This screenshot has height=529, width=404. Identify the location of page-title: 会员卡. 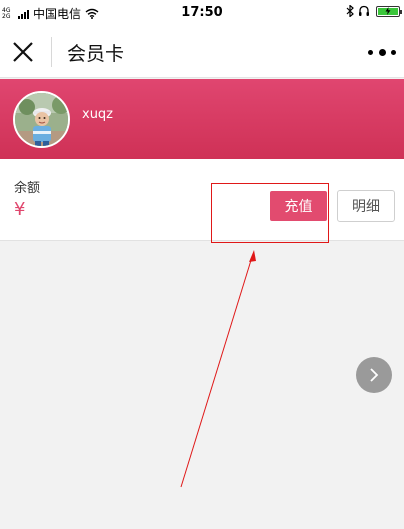
(96, 54).